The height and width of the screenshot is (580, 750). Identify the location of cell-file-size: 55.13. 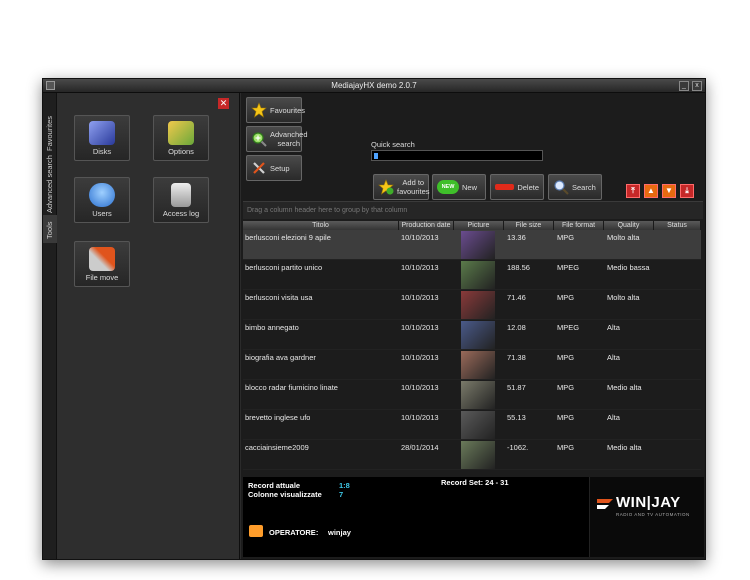
(516, 417).